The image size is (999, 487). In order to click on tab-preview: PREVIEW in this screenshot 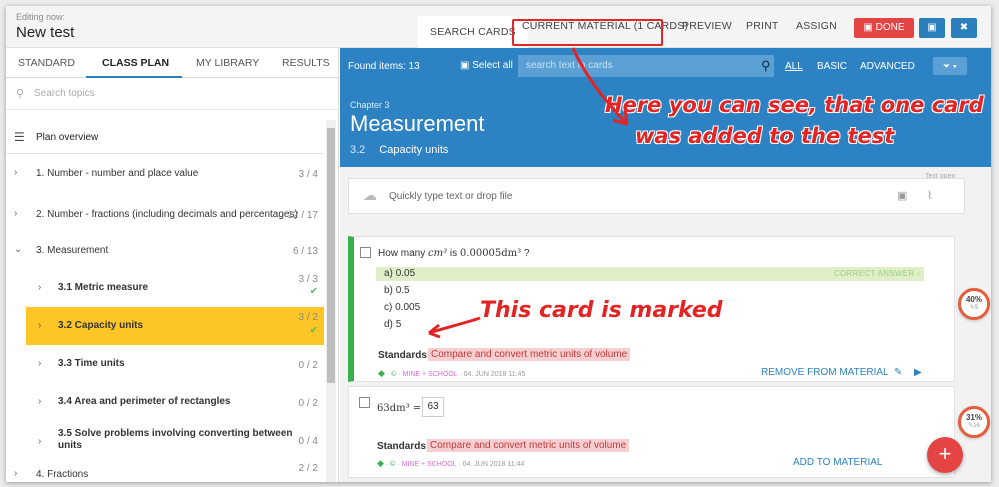, I will do `click(707, 26)`.